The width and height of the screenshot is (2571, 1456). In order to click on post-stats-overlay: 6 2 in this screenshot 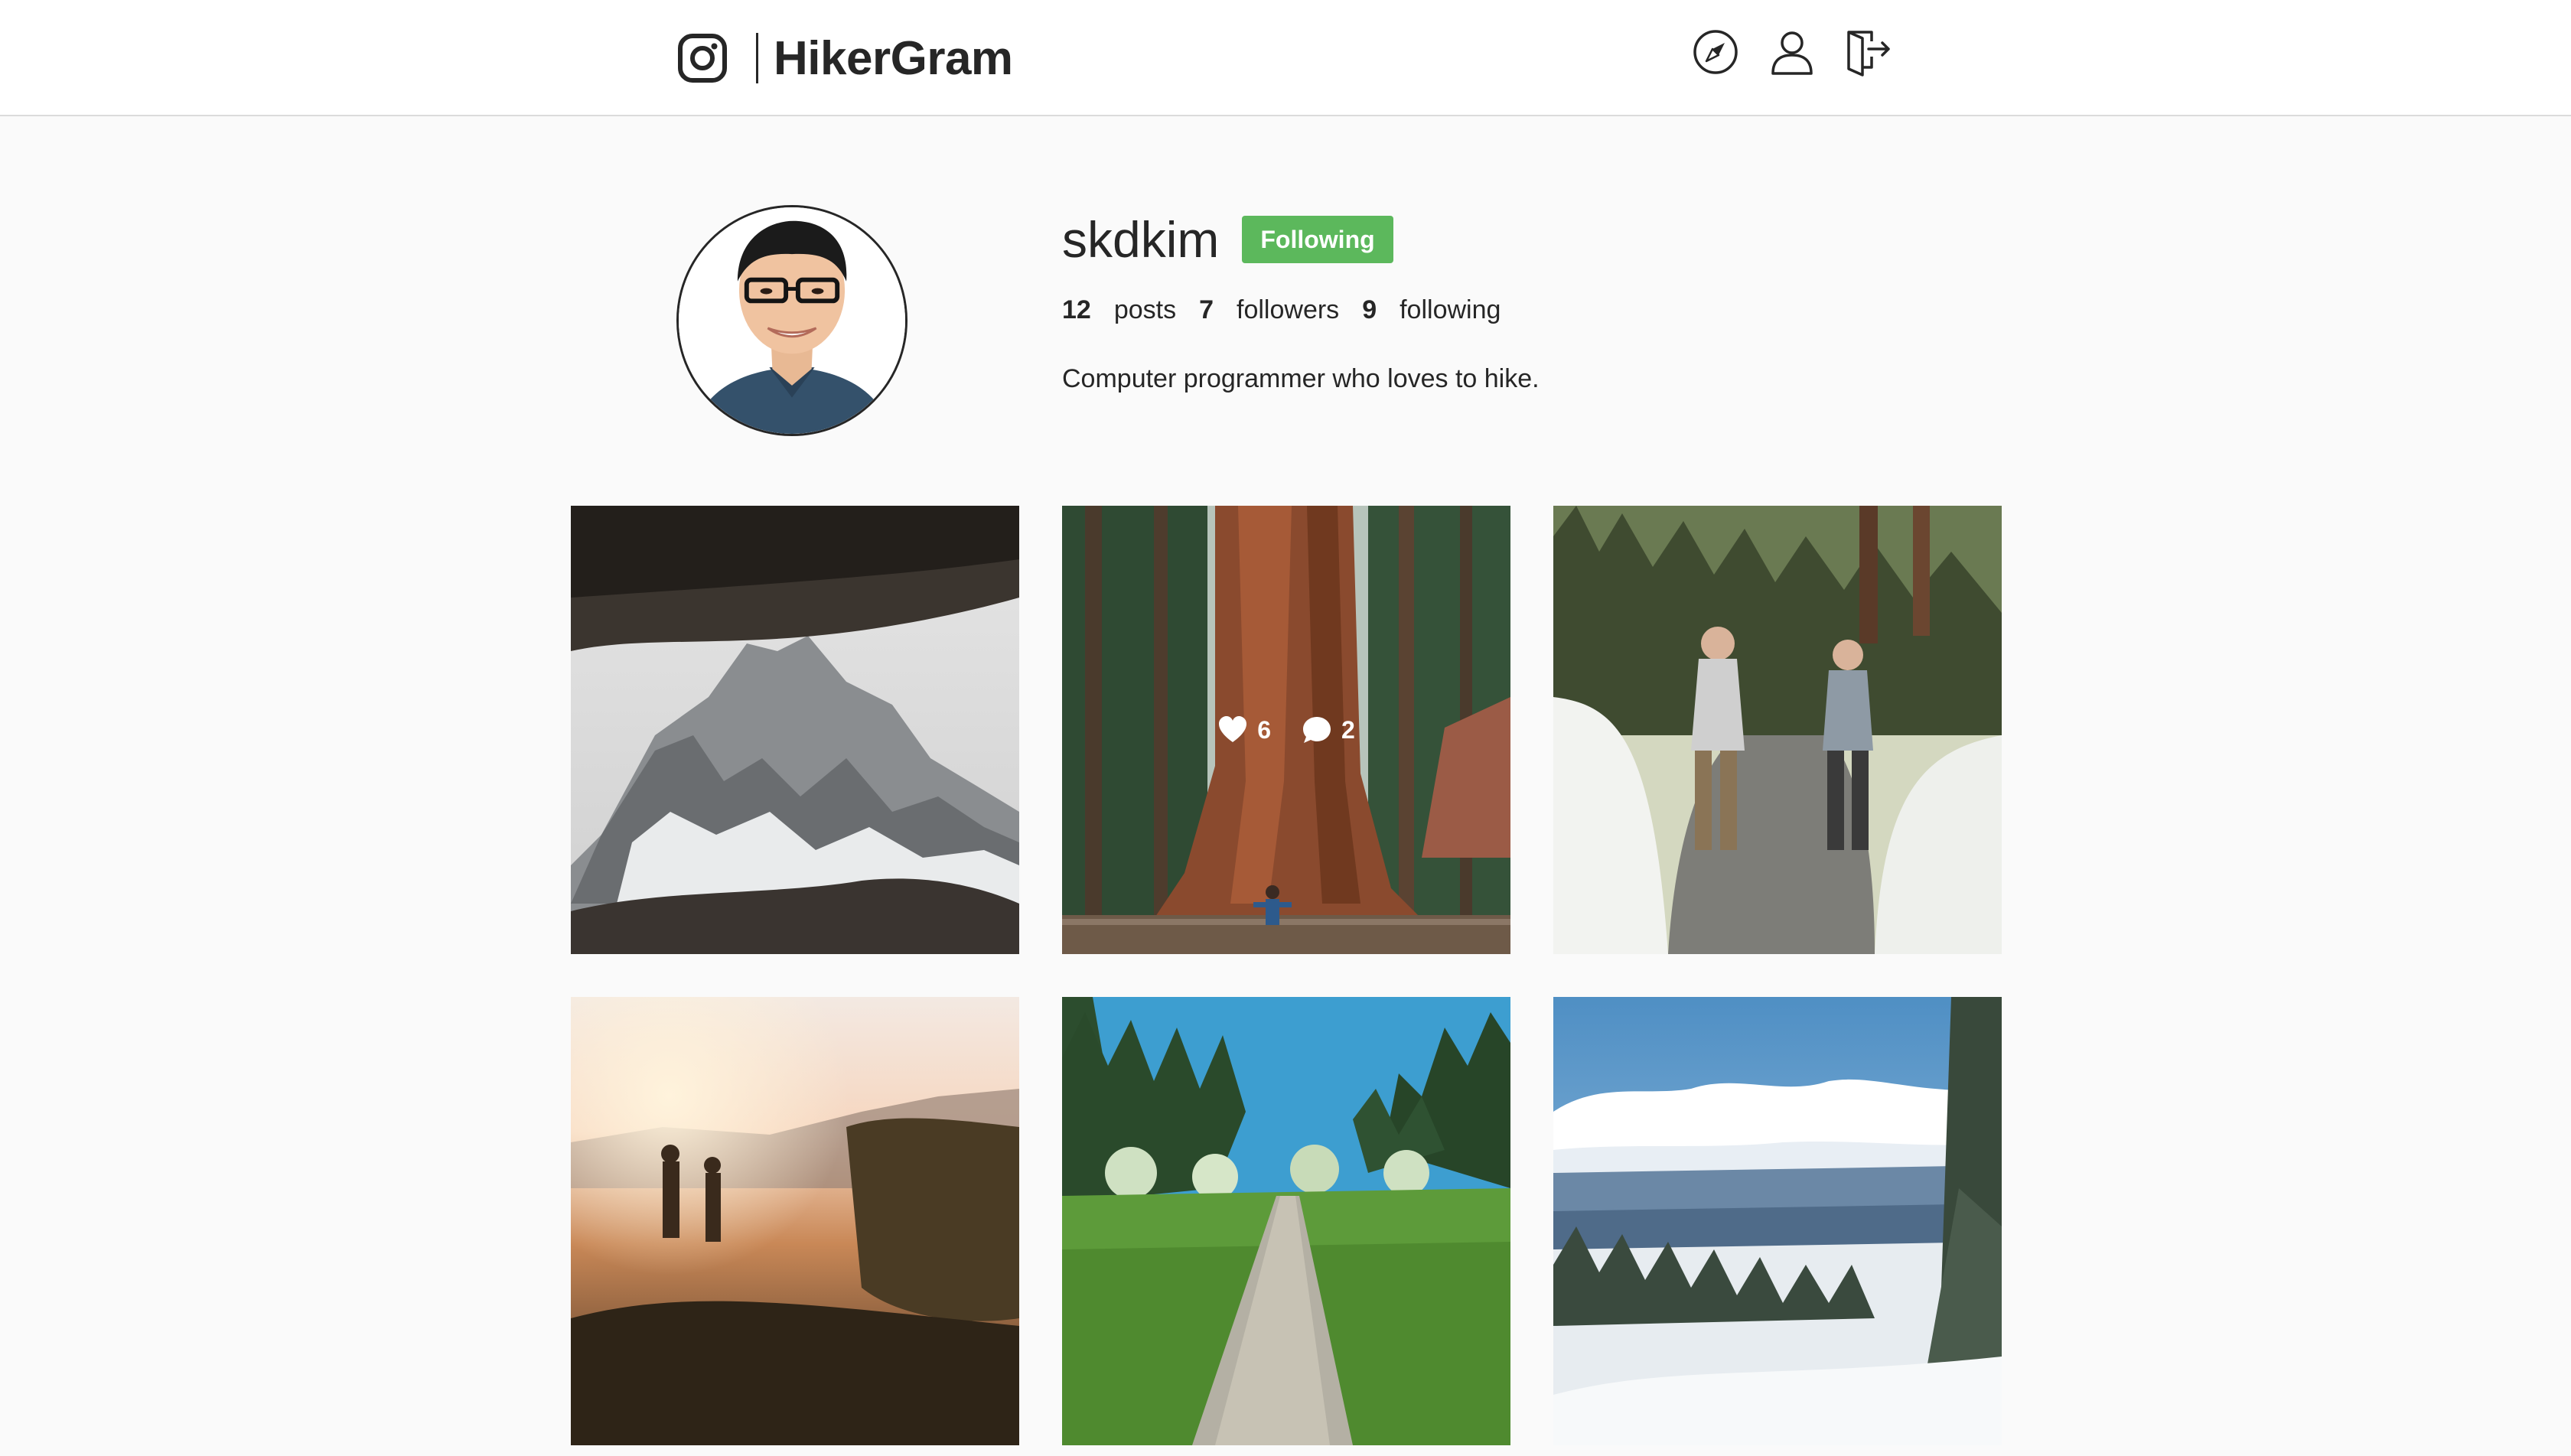, I will do `click(1286, 730)`.